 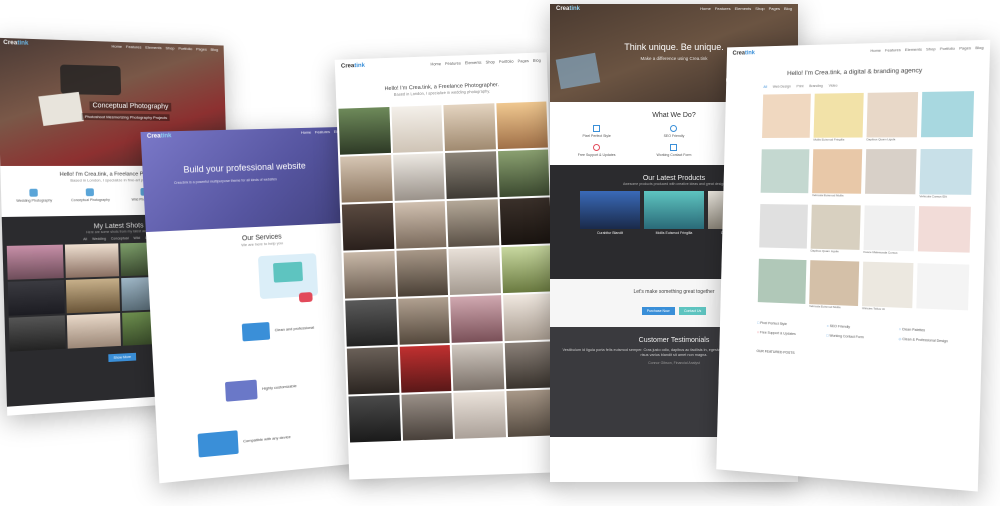 I want to click on rings-icon, so click(x=34, y=193).